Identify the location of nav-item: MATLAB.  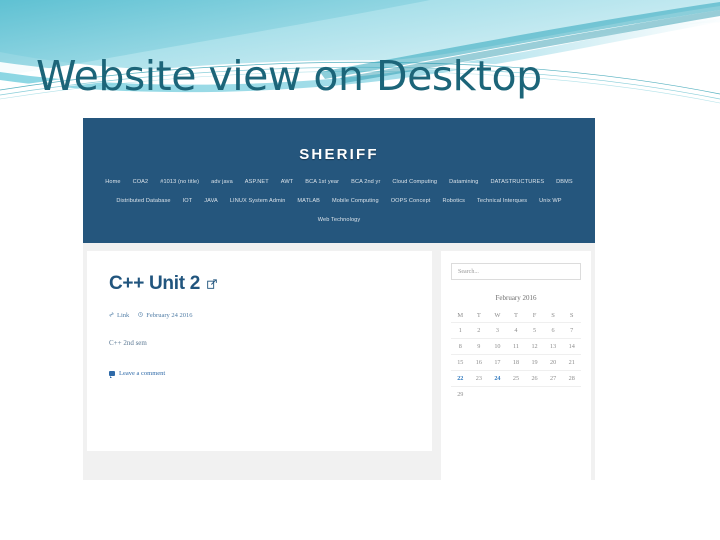
(308, 201).